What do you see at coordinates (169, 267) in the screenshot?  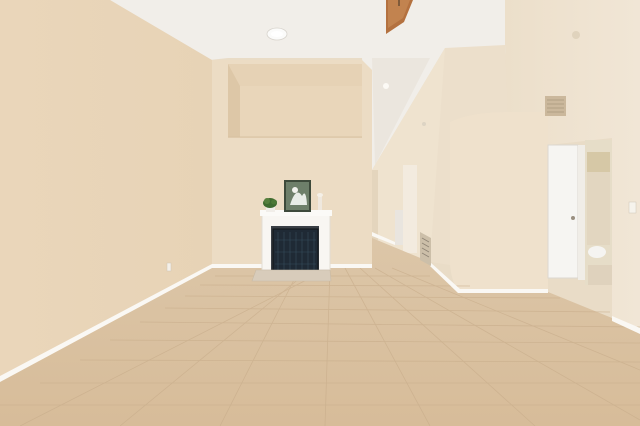 I see `wall-outlet` at bounding box center [169, 267].